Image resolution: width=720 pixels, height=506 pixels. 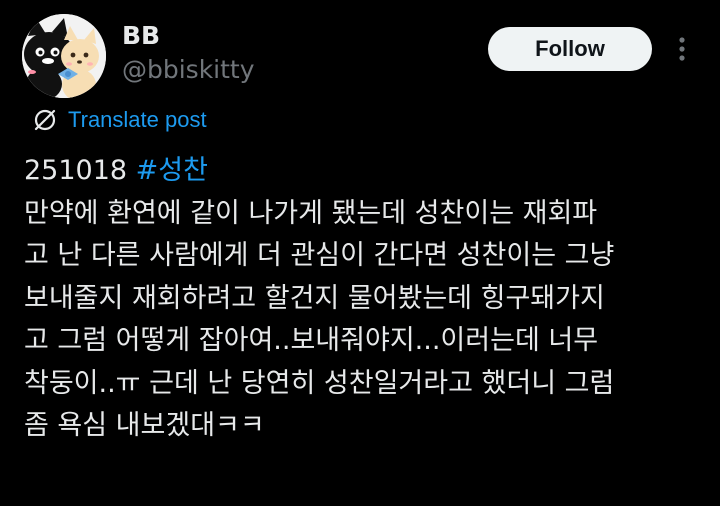 I want to click on author-handle: @bbiskitty, so click(x=188, y=70).